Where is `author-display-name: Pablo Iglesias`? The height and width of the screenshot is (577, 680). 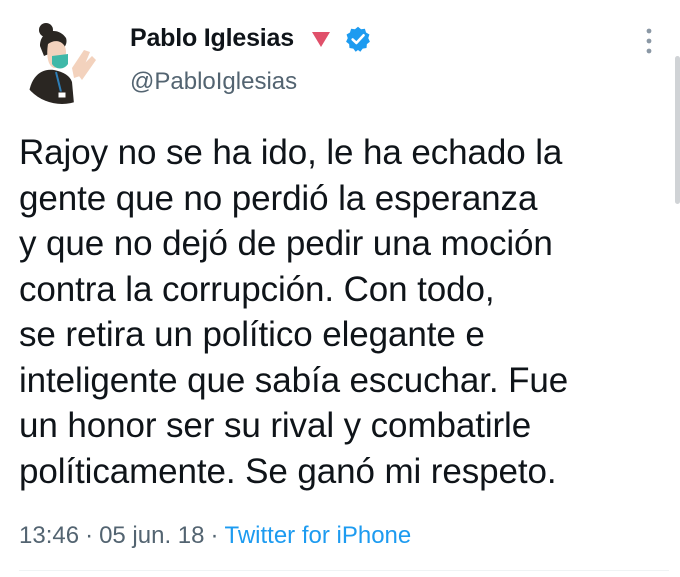
author-display-name: Pablo Iglesias is located at coordinates (212, 38).